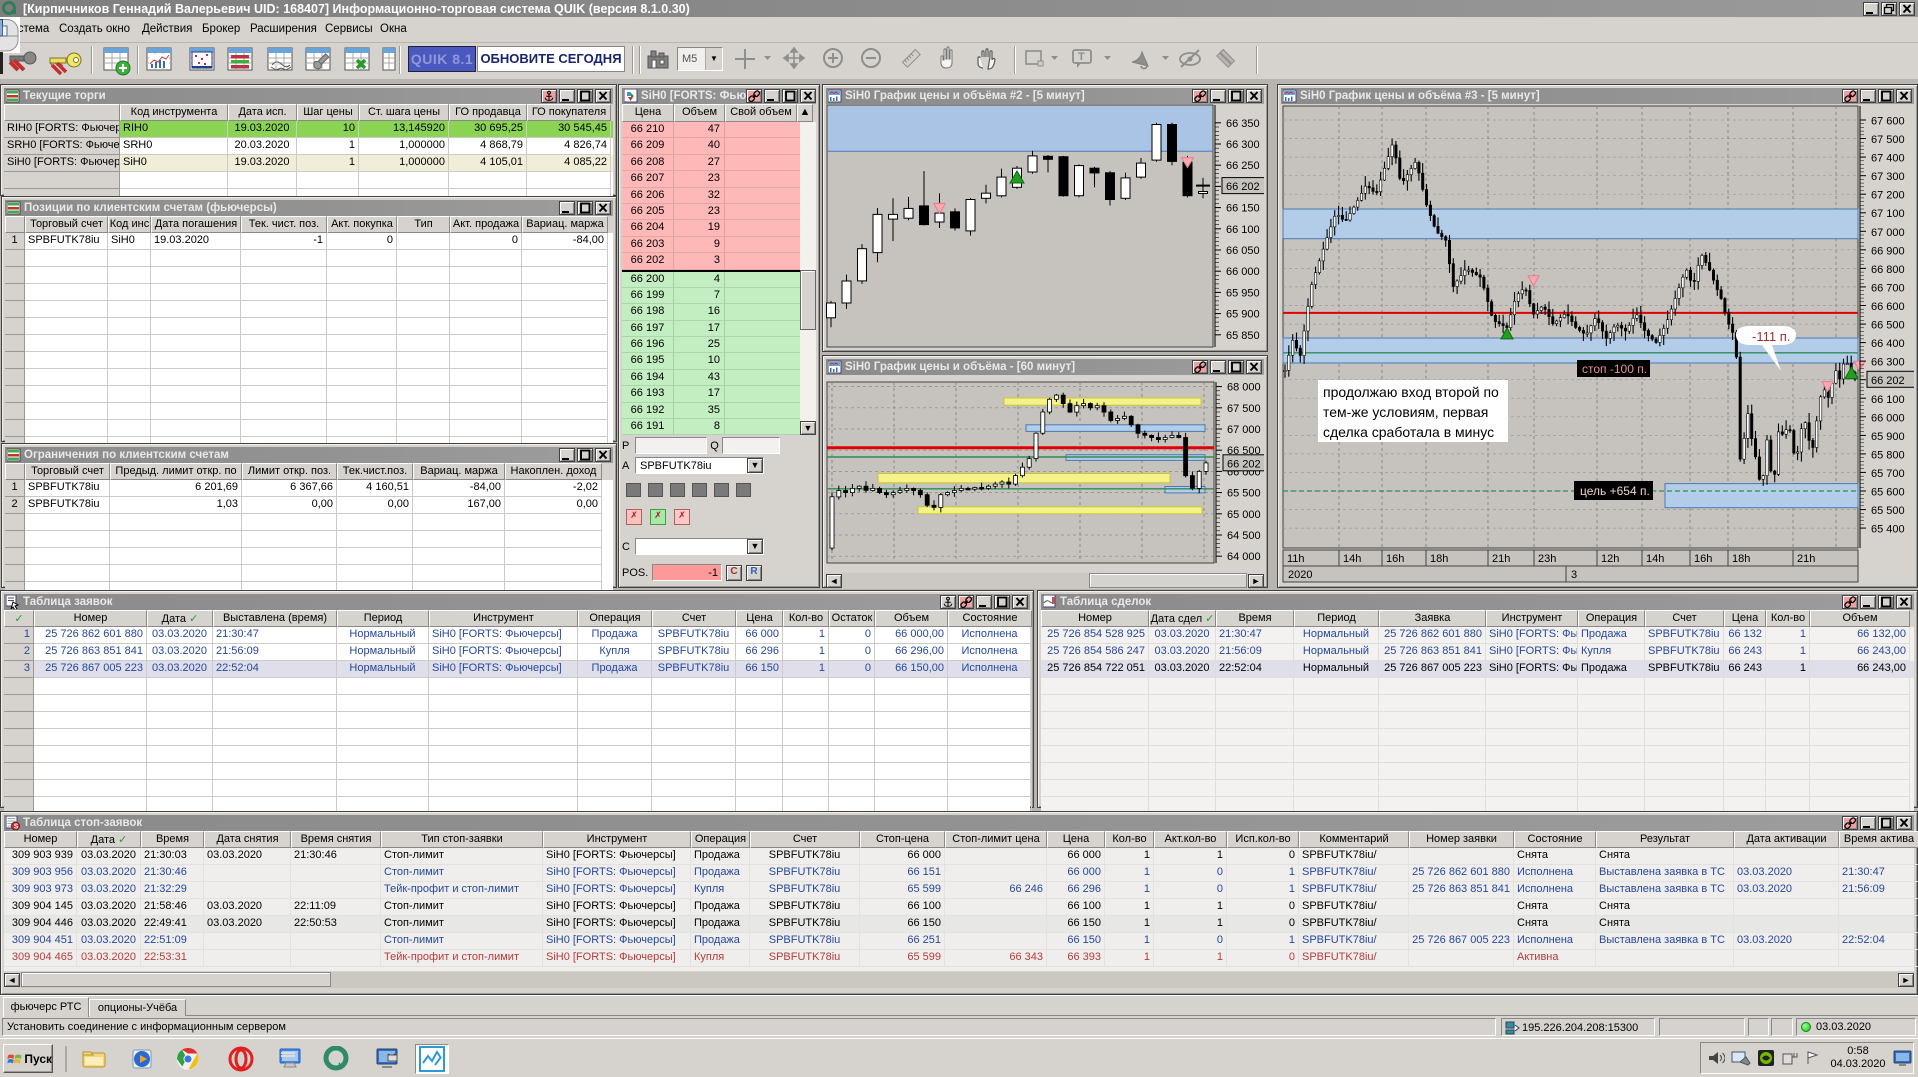  Describe the element at coordinates (1574, 575) in the screenshot. I see `svg-text: 3` at that location.